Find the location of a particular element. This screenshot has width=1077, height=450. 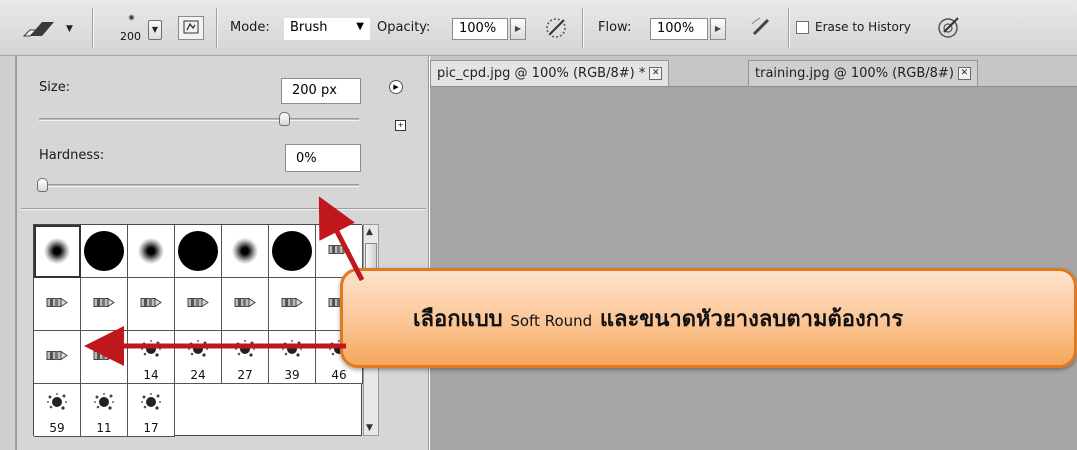

brush-preset-size-label: 17 is located at coordinates (151, 428).